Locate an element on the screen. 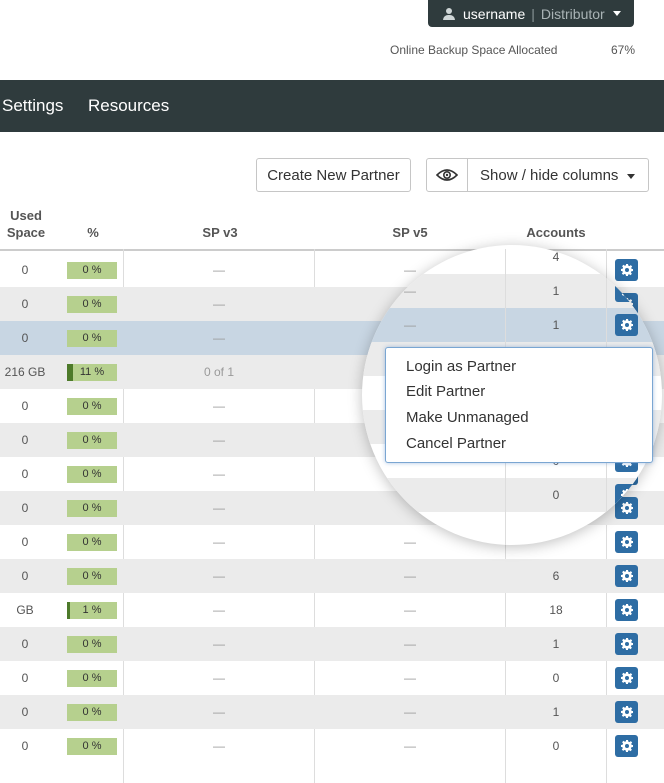 The height and width of the screenshot is (783, 664). backup-label: Online Backup Space Allocated is located at coordinates (474, 50).